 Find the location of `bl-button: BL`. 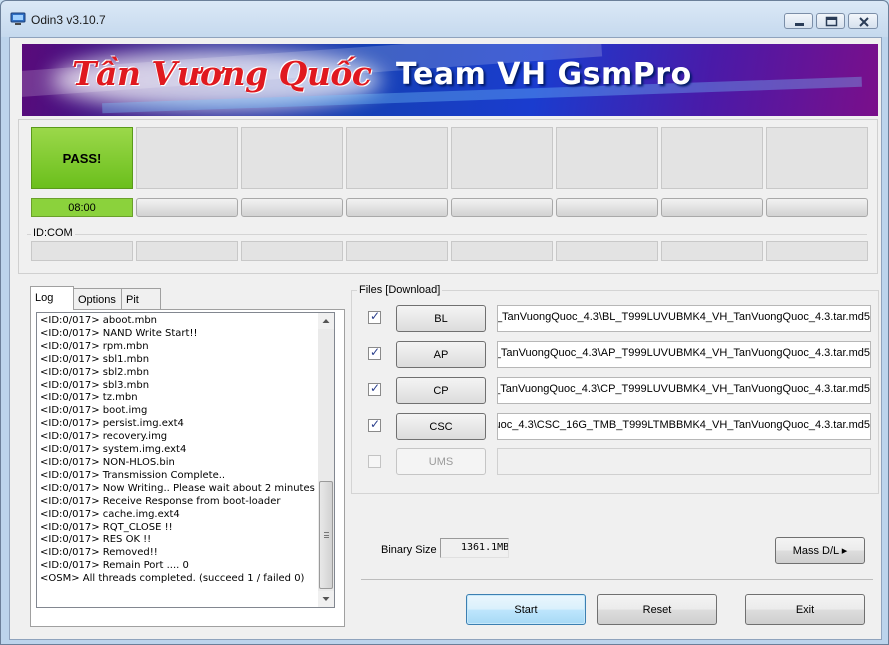

bl-button: BL is located at coordinates (441, 318).